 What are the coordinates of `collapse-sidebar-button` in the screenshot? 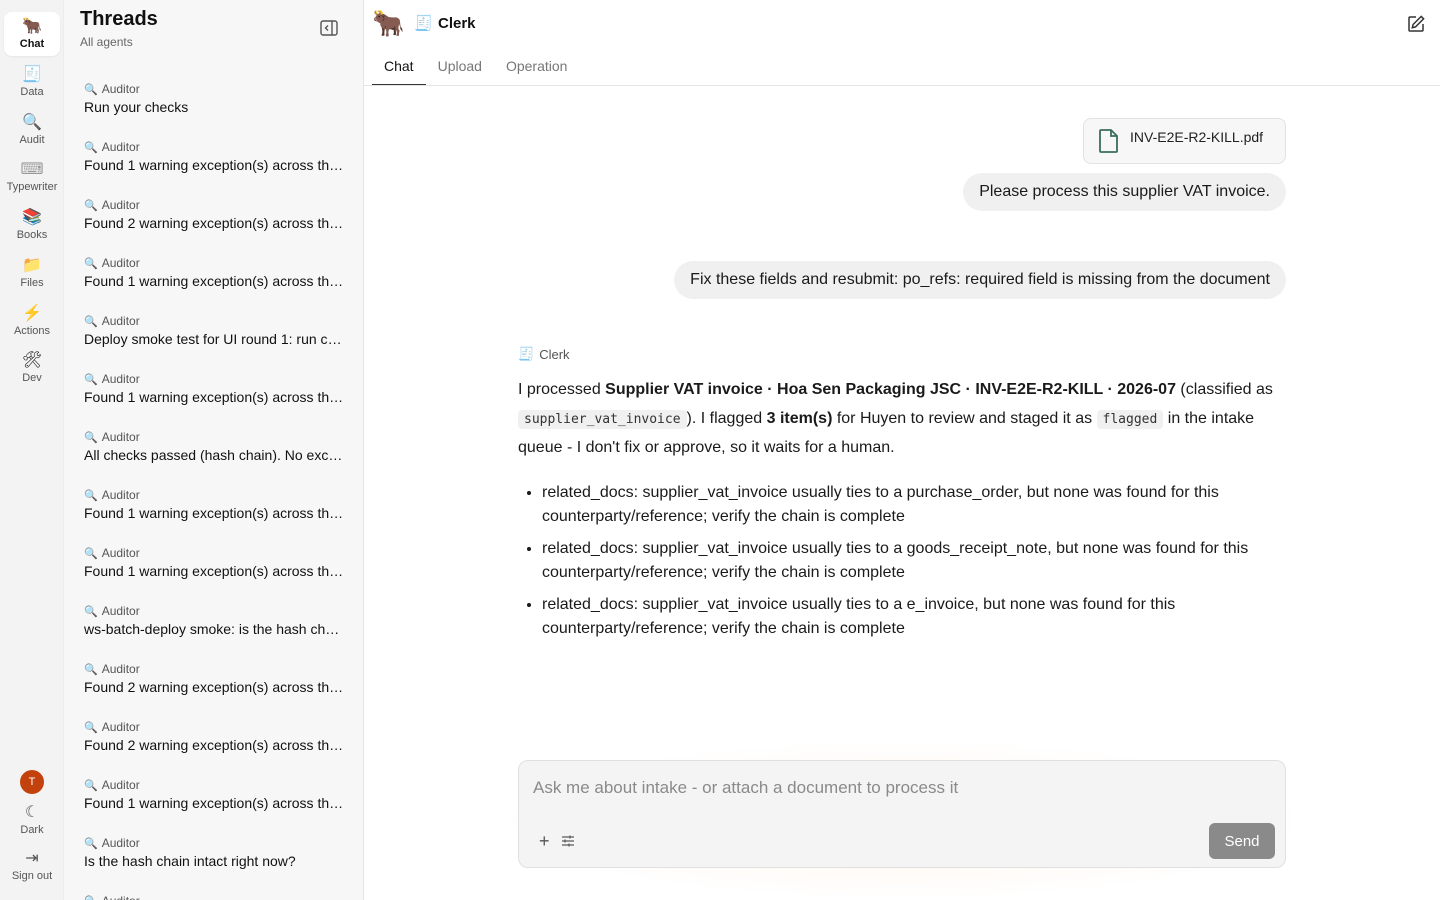 It's located at (329, 28).